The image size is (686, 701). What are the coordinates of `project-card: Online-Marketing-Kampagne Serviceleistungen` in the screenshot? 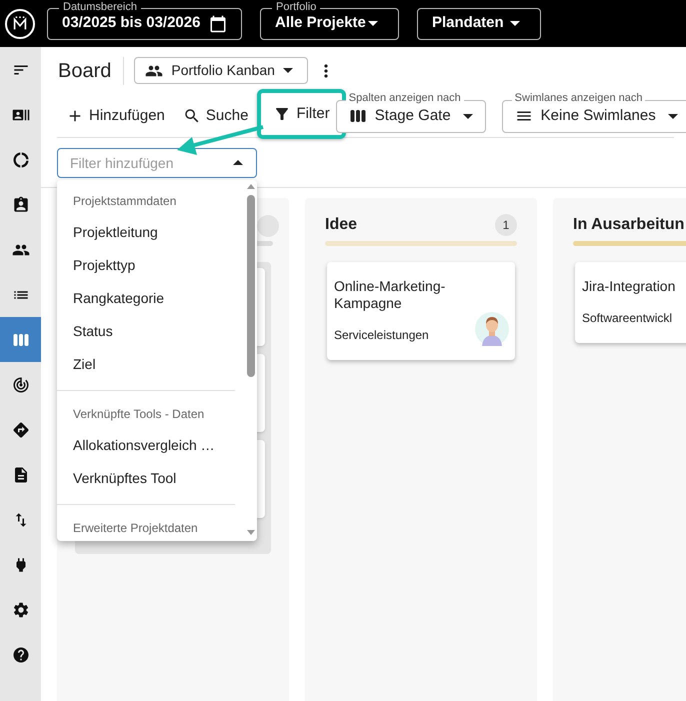 It's located at (421, 311).